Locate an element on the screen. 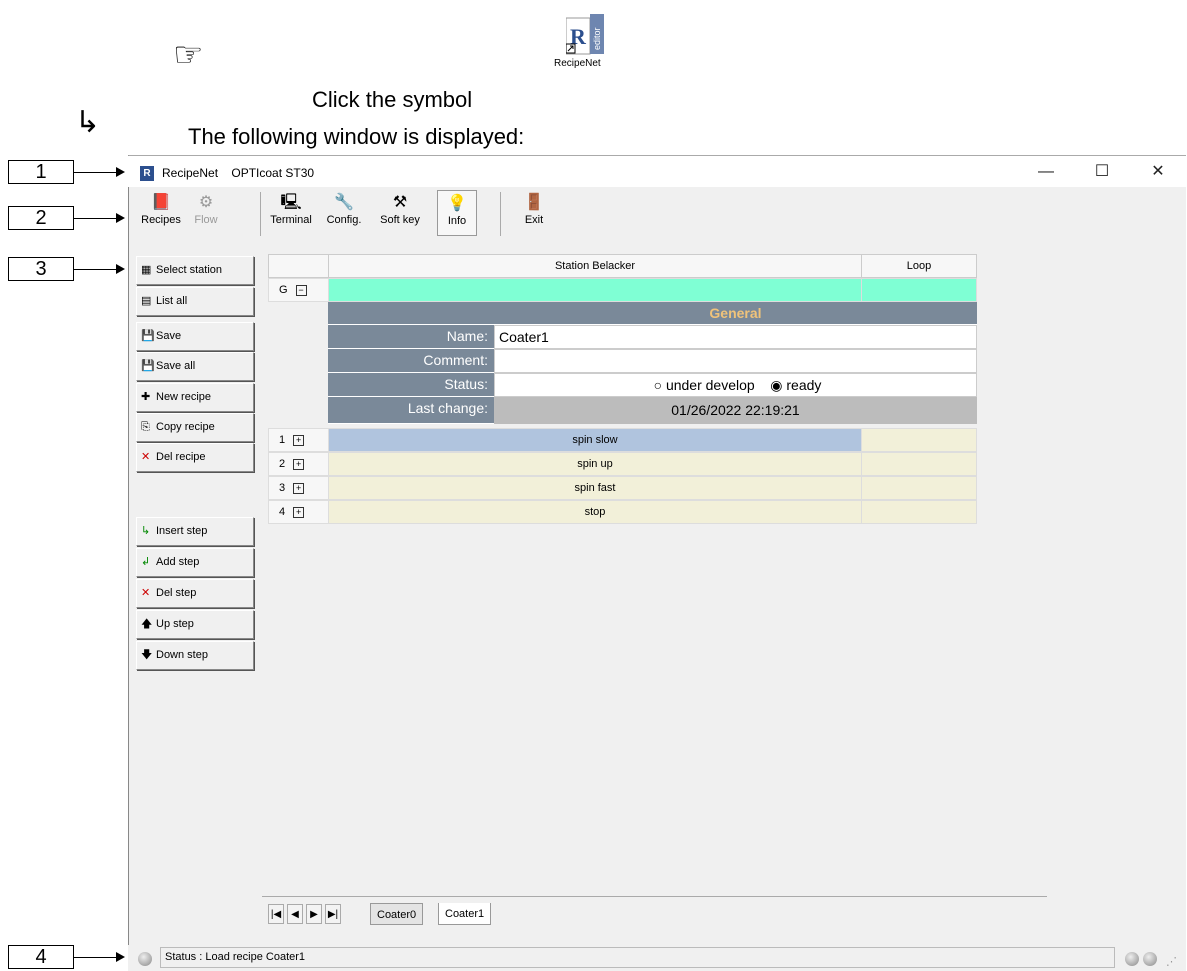 The width and height of the screenshot is (1187, 971). name-field: Coater1 is located at coordinates (735, 337).